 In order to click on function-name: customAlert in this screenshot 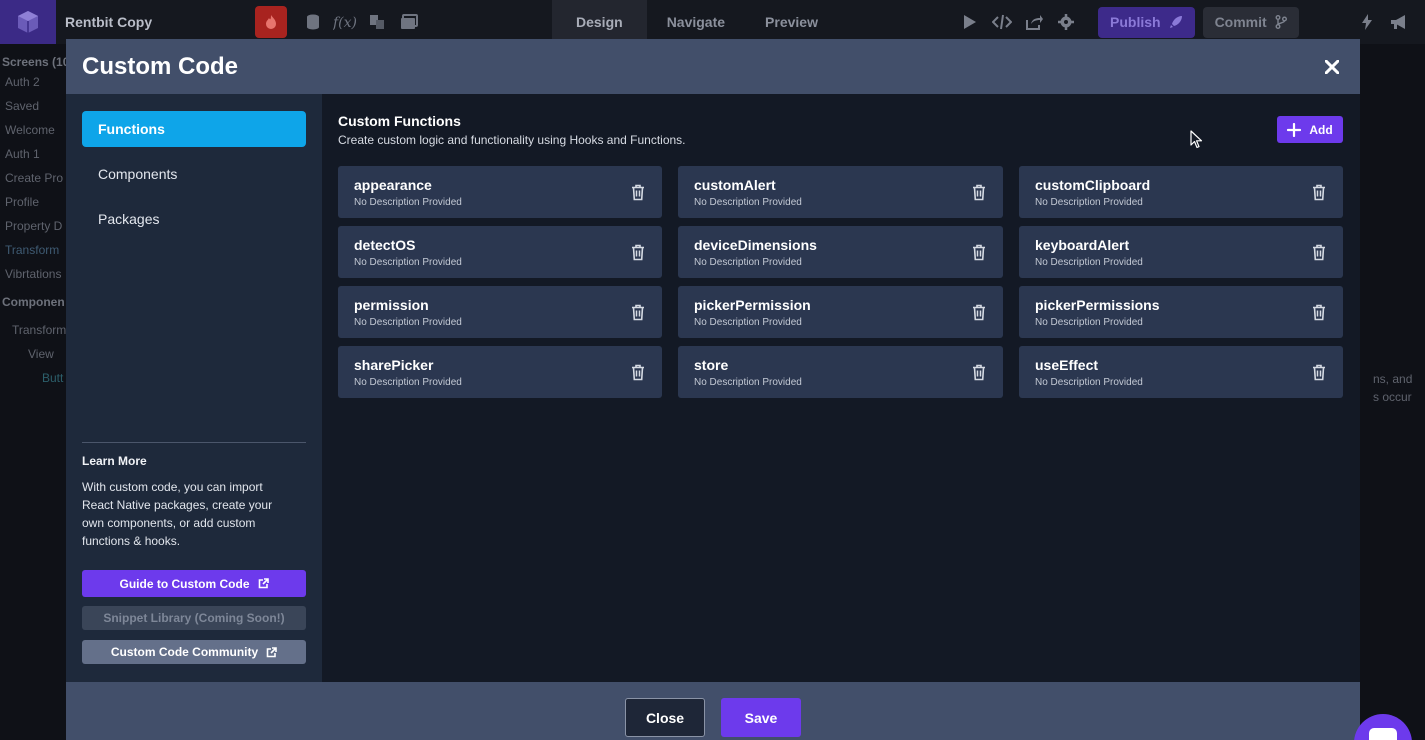, I will do `click(735, 185)`.